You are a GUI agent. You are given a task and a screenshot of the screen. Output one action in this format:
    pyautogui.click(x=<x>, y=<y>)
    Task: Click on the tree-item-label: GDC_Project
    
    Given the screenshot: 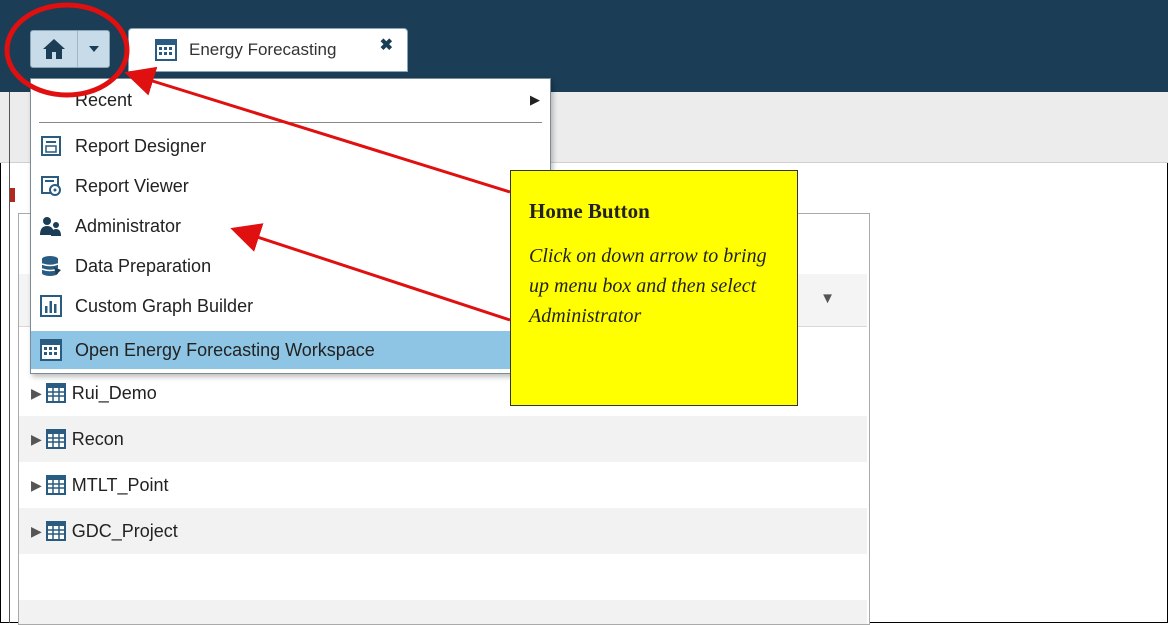 What is the action you would take?
    pyautogui.click(x=124, y=530)
    